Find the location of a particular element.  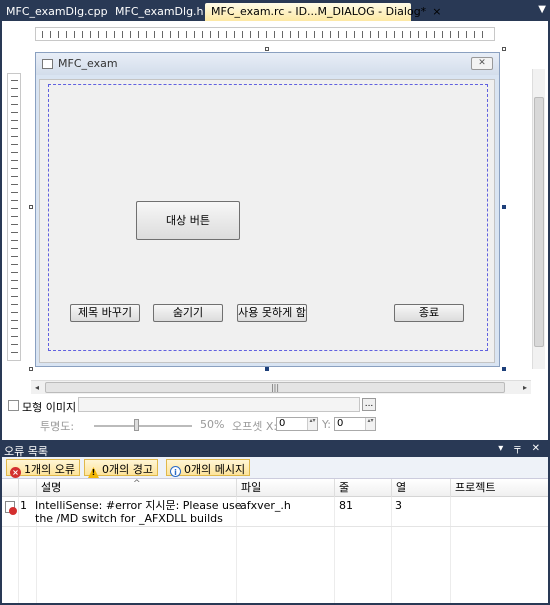

error-document-icon is located at coordinates (11, 508).